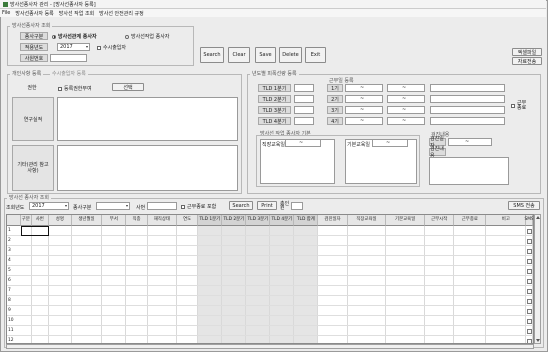 The width and height of the screenshot is (548, 352). Describe the element at coordinates (40, 220) in the screenshot. I see `column-header: 사번` at that location.